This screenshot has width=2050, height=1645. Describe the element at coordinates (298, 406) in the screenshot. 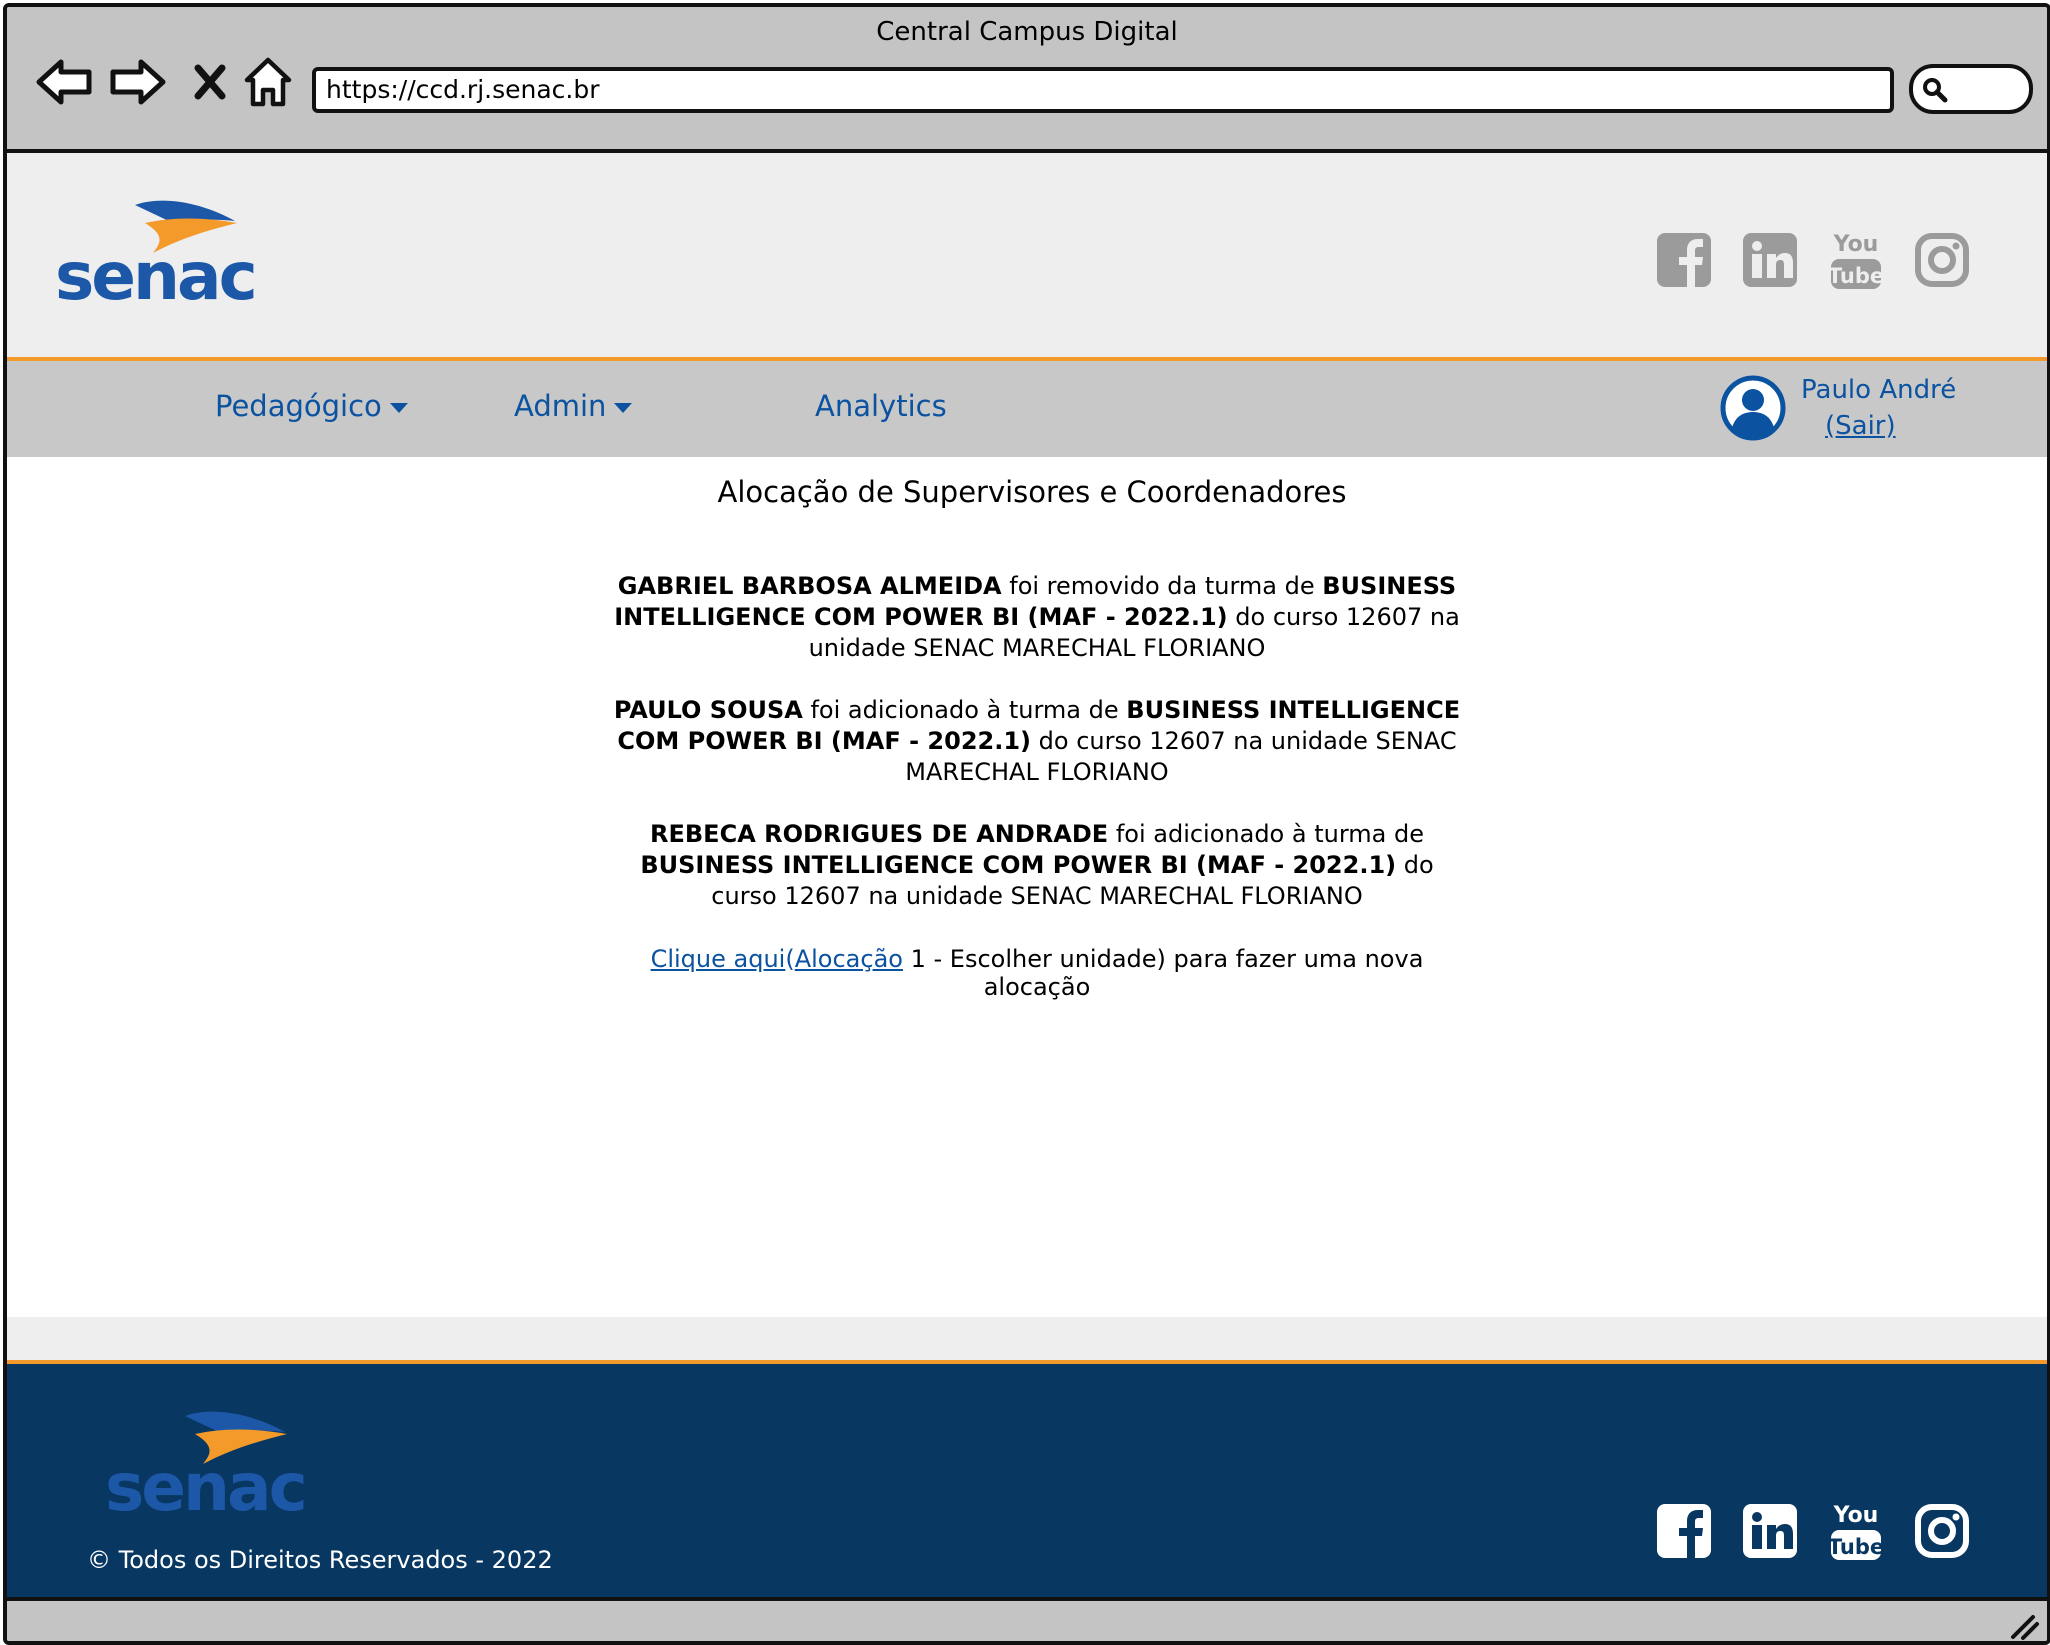

I see `nav-pedagogico-label: Pedagógico` at that location.